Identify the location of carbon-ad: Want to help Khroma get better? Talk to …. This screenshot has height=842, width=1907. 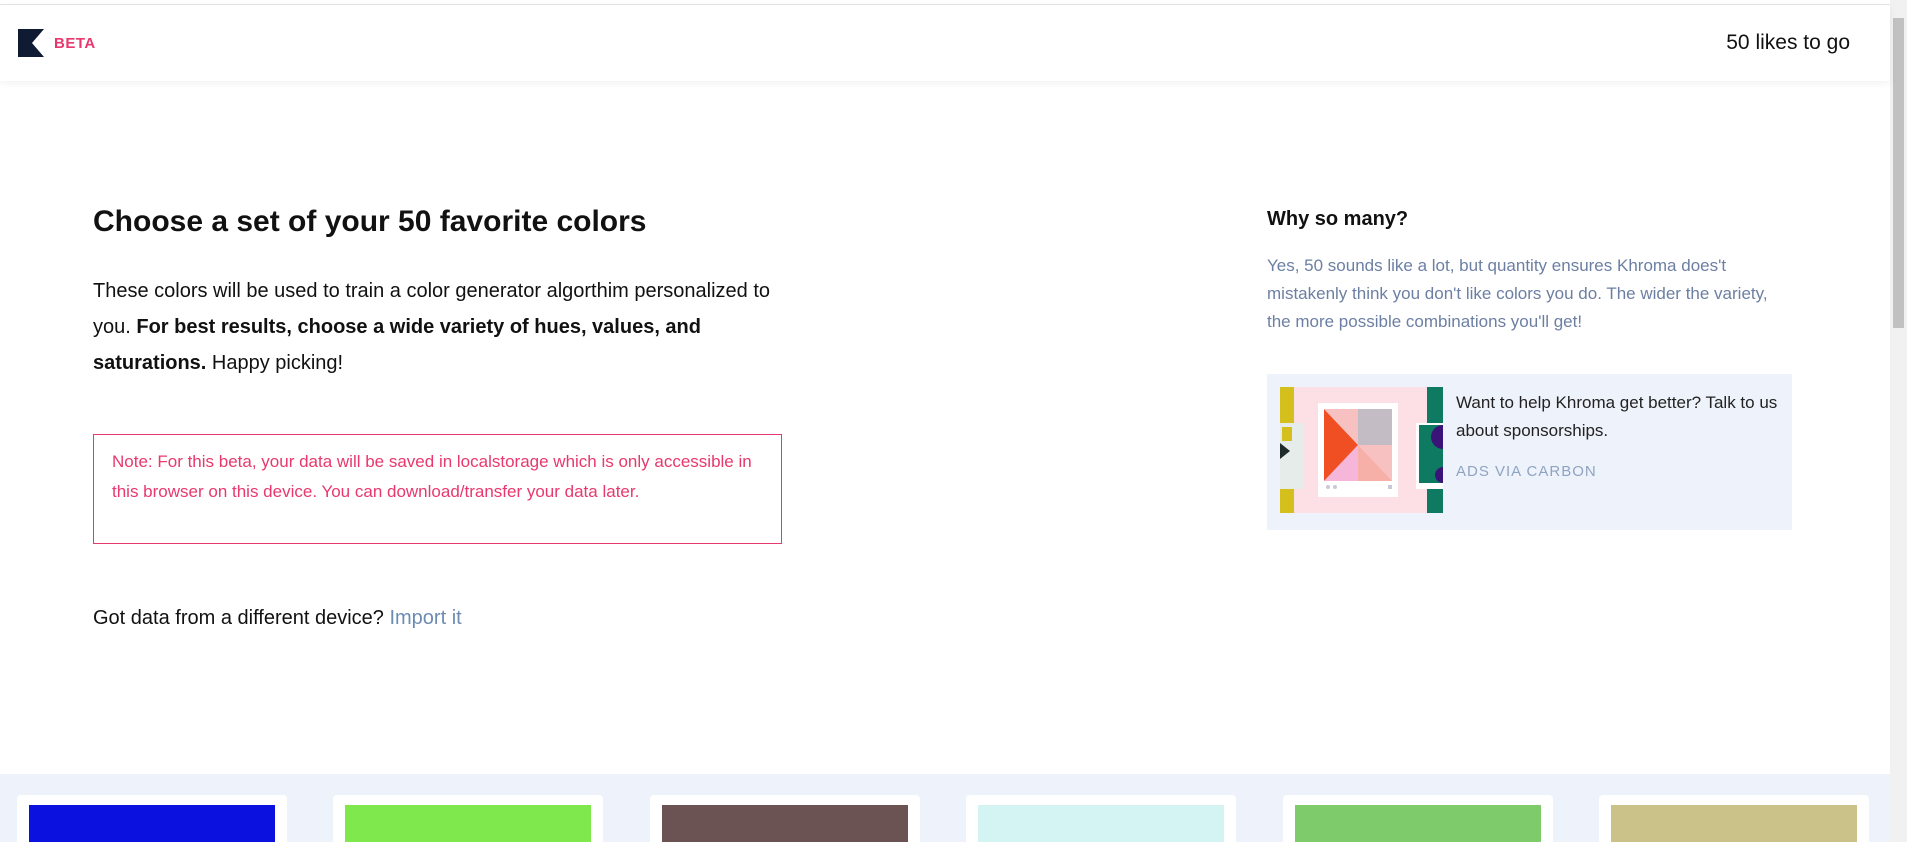
(1529, 452).